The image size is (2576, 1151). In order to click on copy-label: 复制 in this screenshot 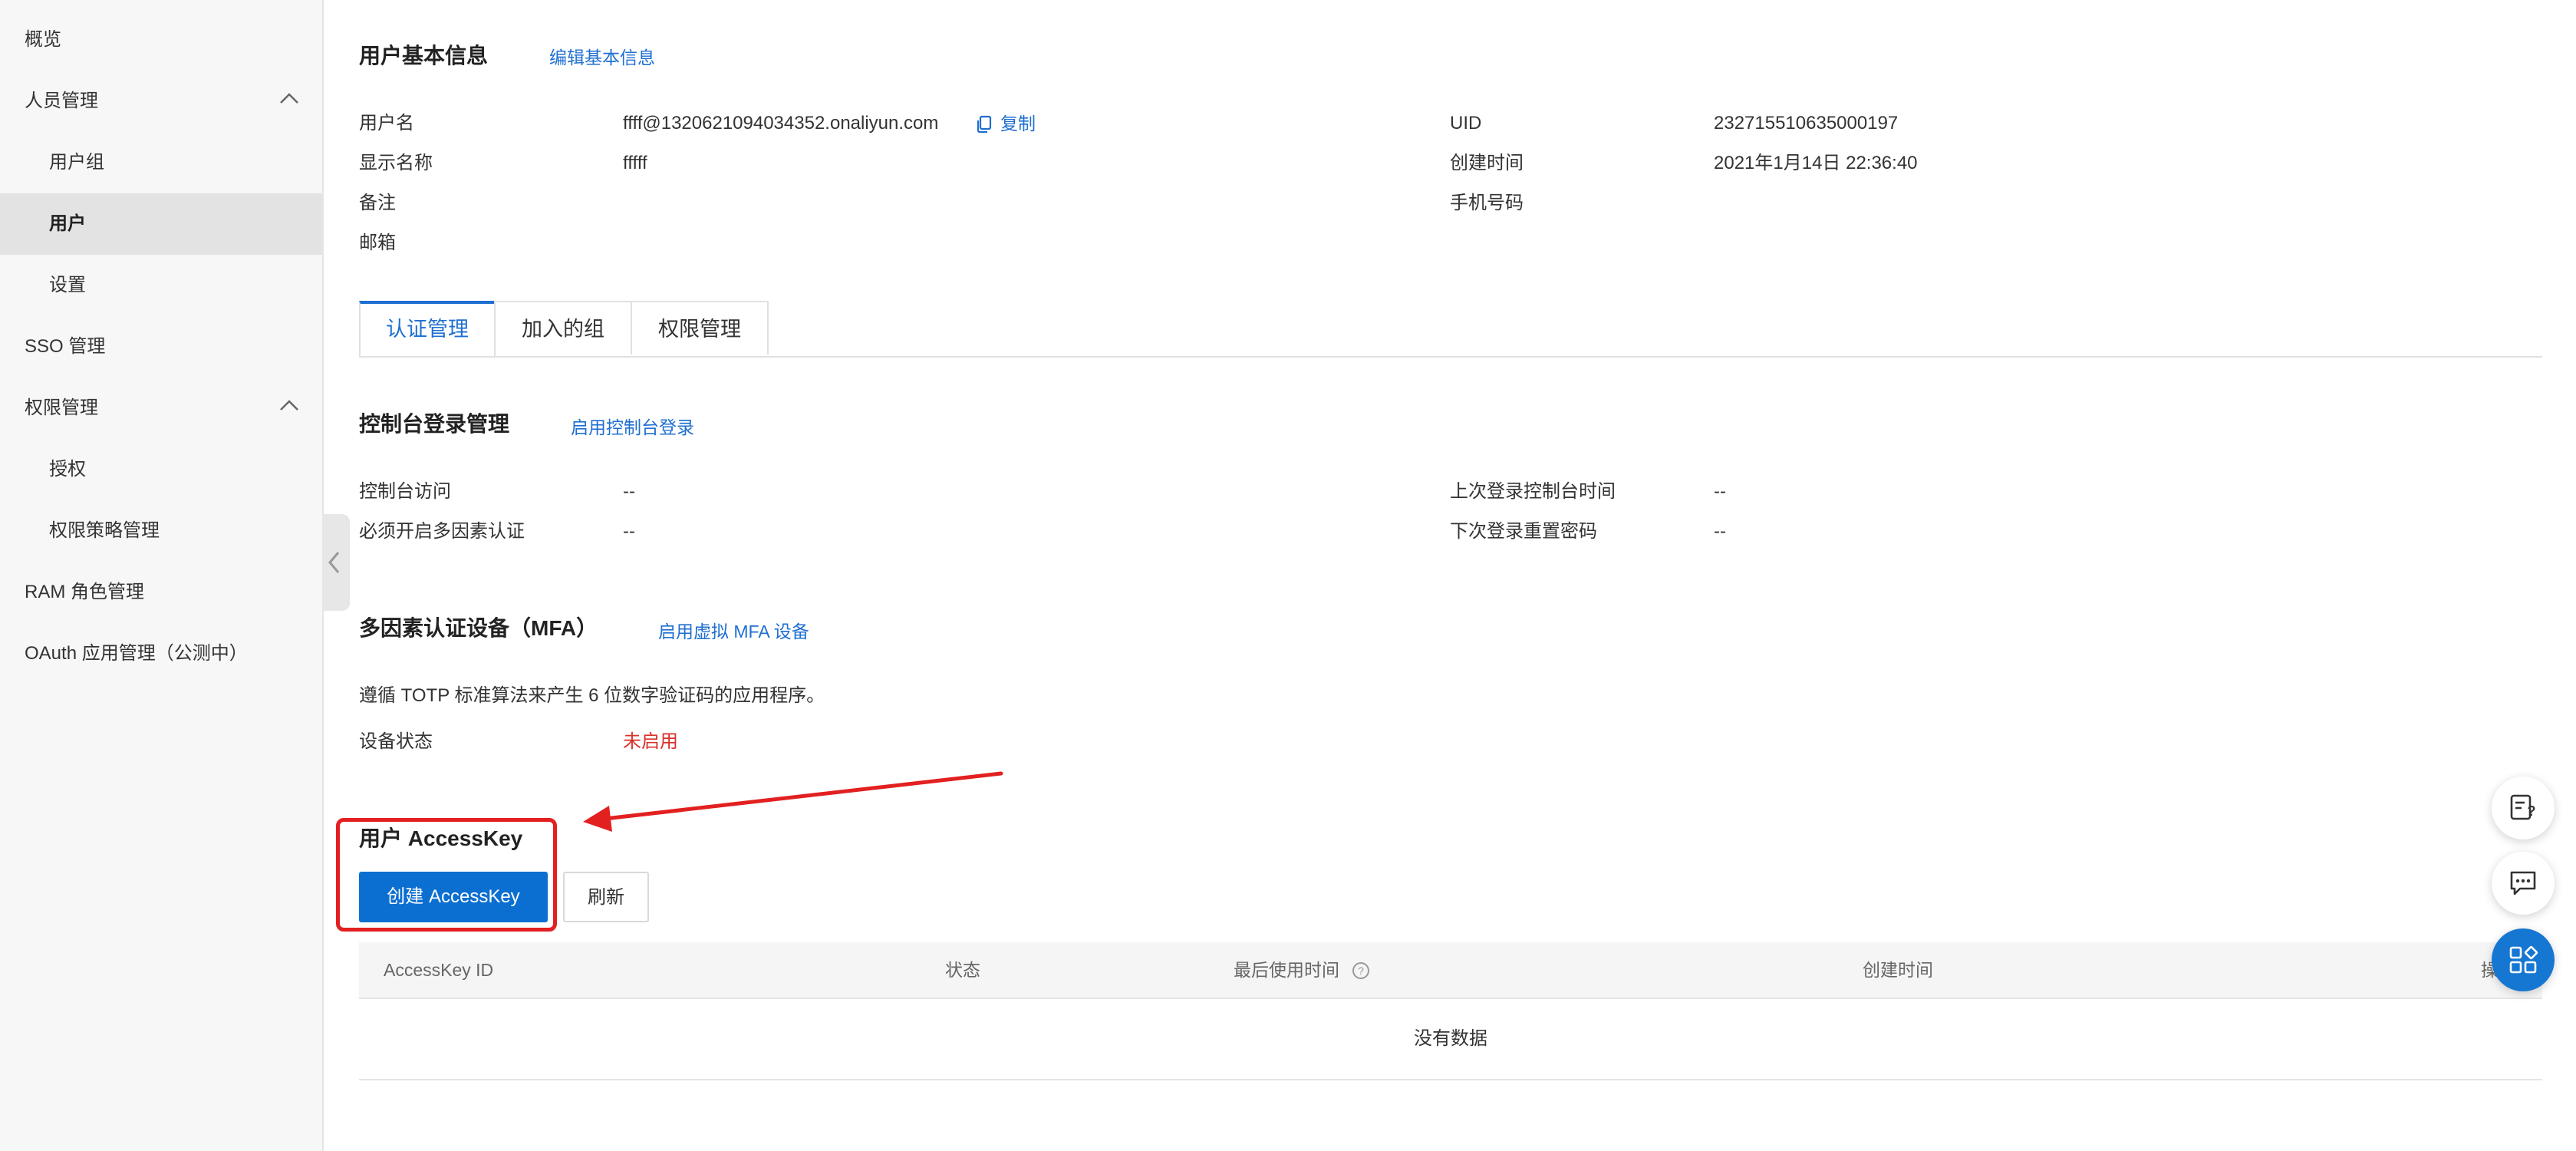, I will do `click(1018, 124)`.